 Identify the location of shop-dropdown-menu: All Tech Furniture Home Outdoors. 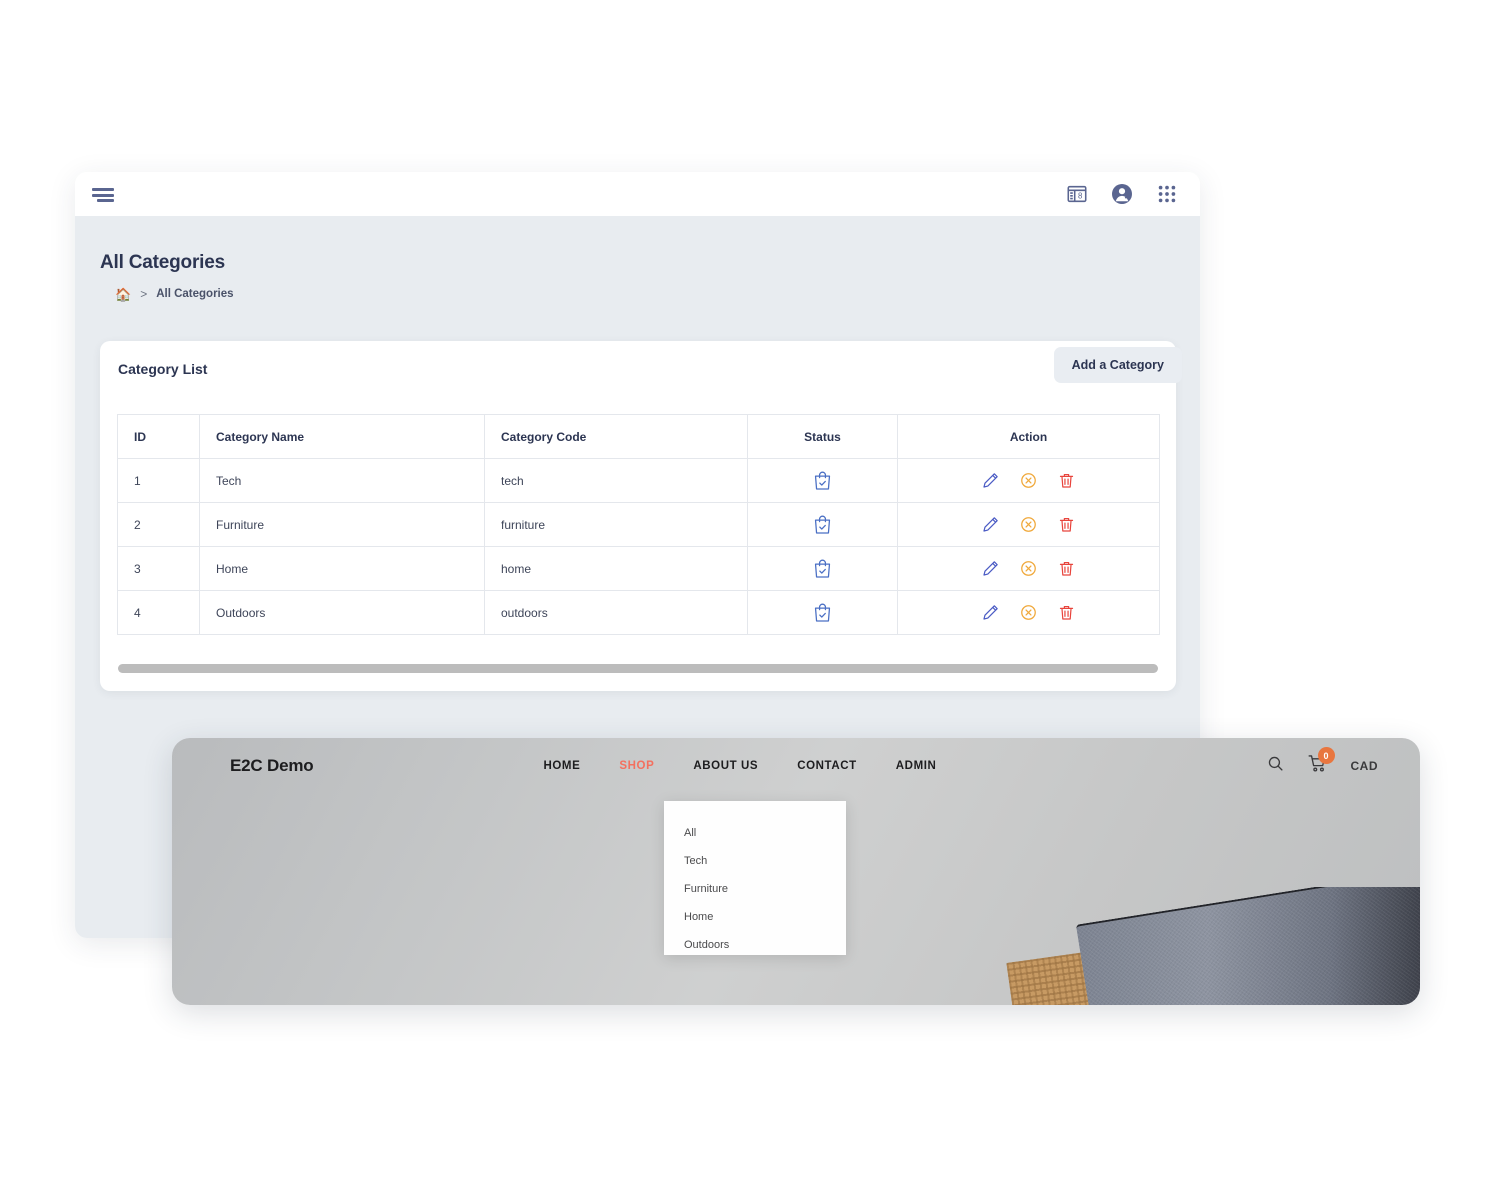
(755, 878).